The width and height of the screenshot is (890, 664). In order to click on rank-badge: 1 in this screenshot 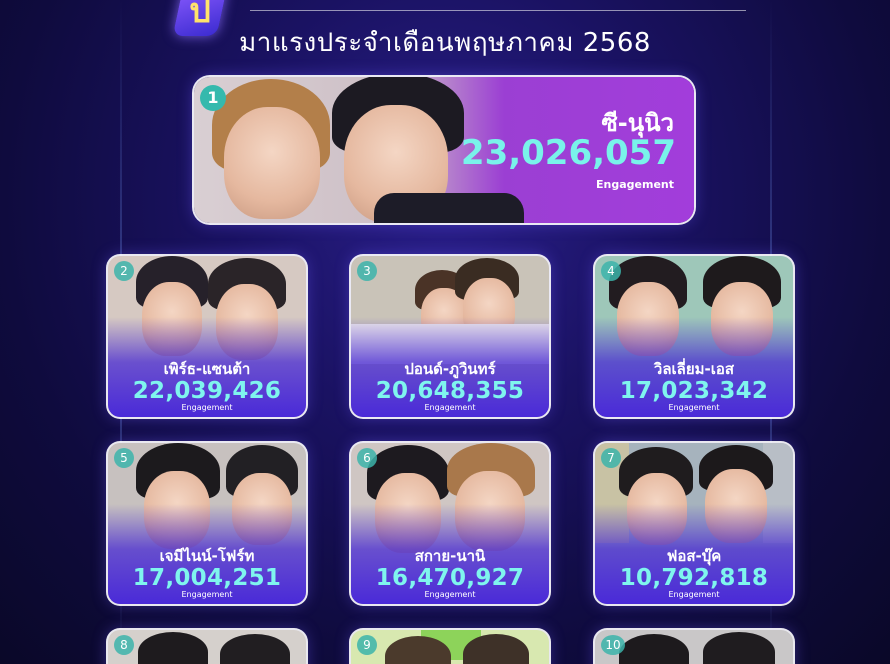, I will do `click(213, 98)`.